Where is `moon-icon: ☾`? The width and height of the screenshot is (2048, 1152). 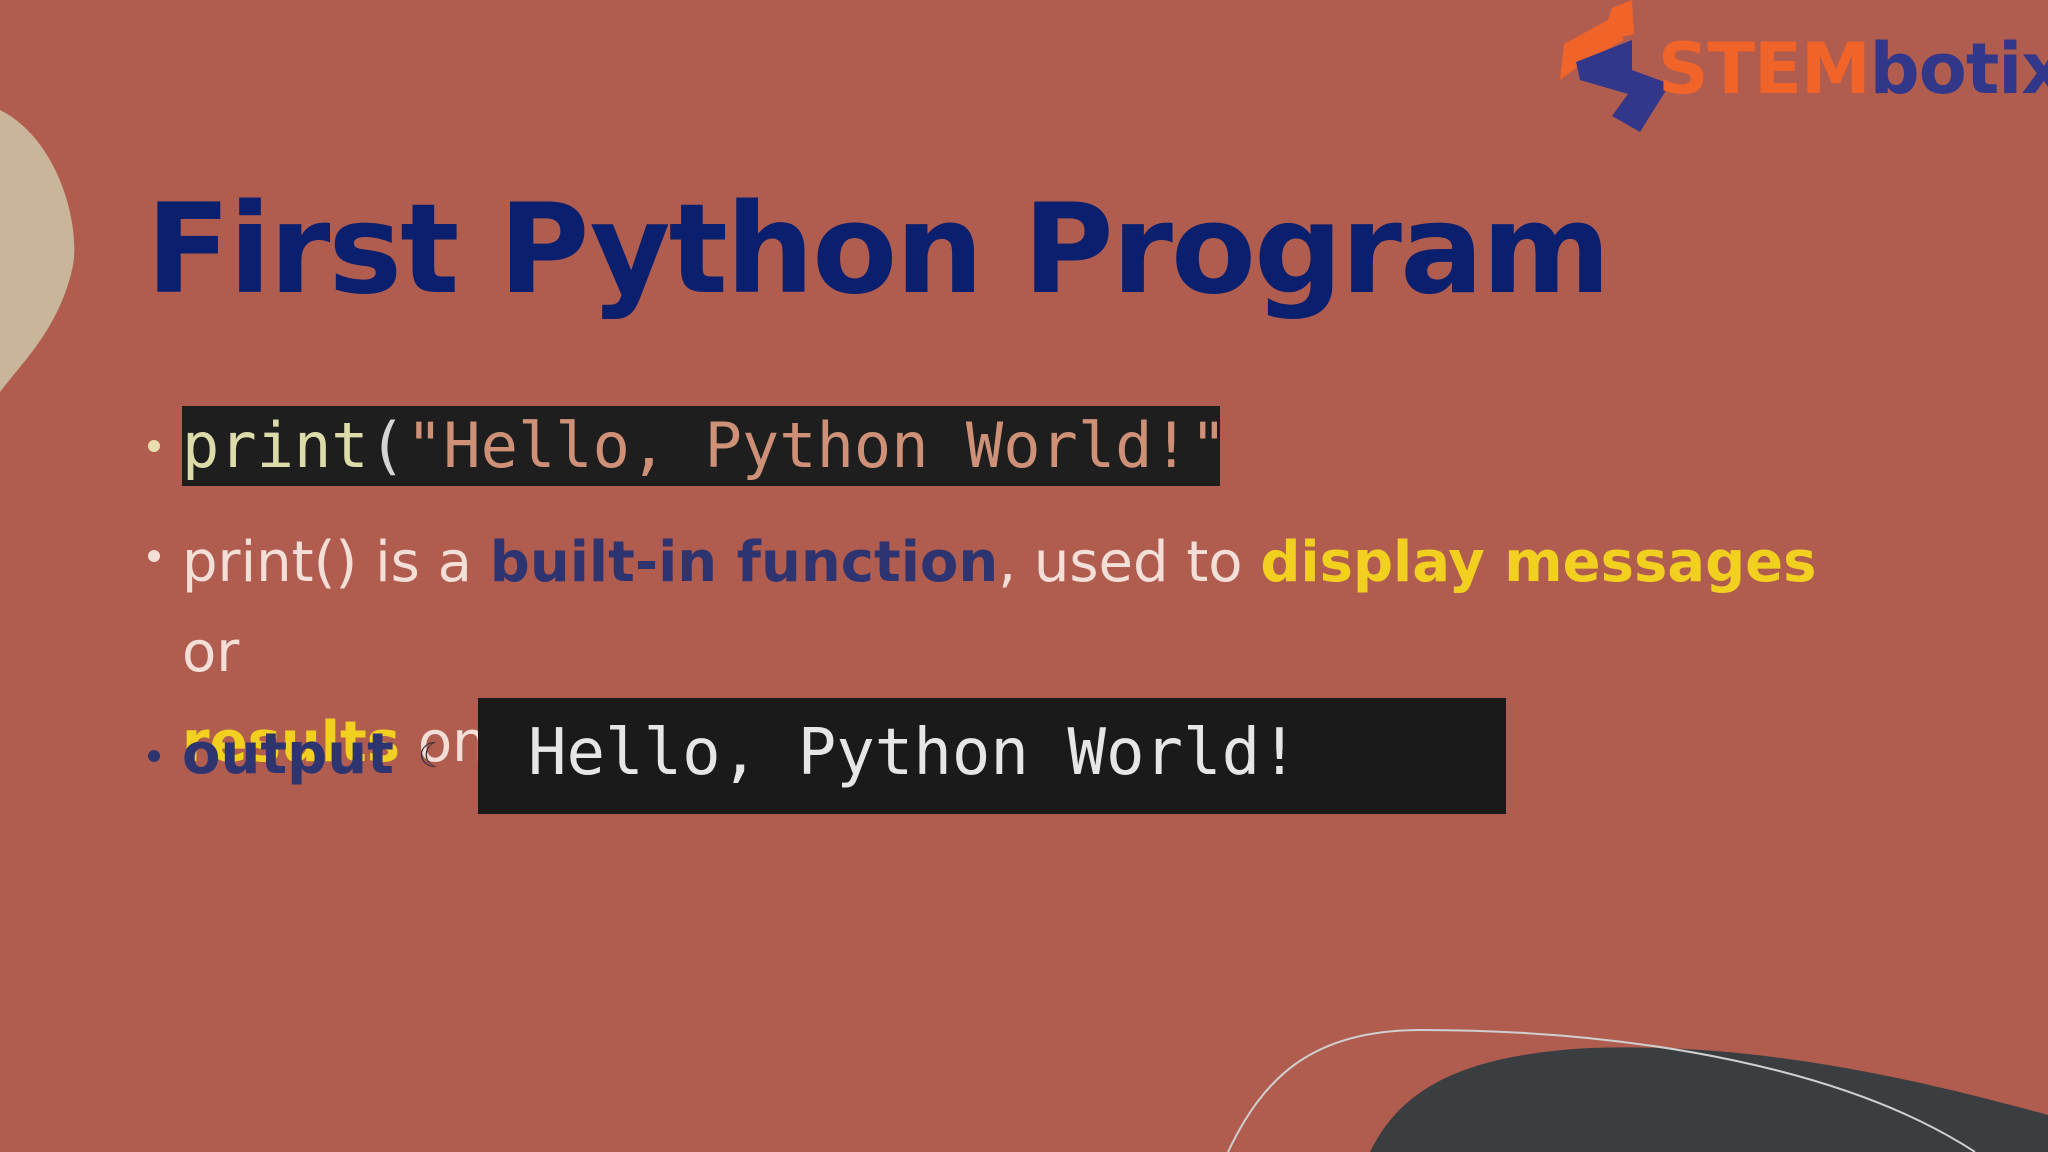 moon-icon: ☾ is located at coordinates (433, 756).